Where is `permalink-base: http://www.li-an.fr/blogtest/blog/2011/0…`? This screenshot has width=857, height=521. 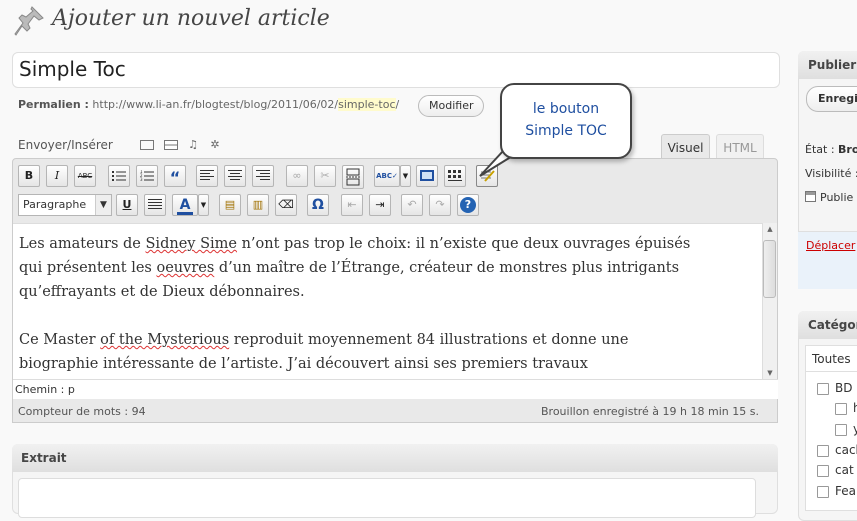
permalink-base: http://www.li-an.fr/blogtest/blog/2011/0… is located at coordinates (215, 104).